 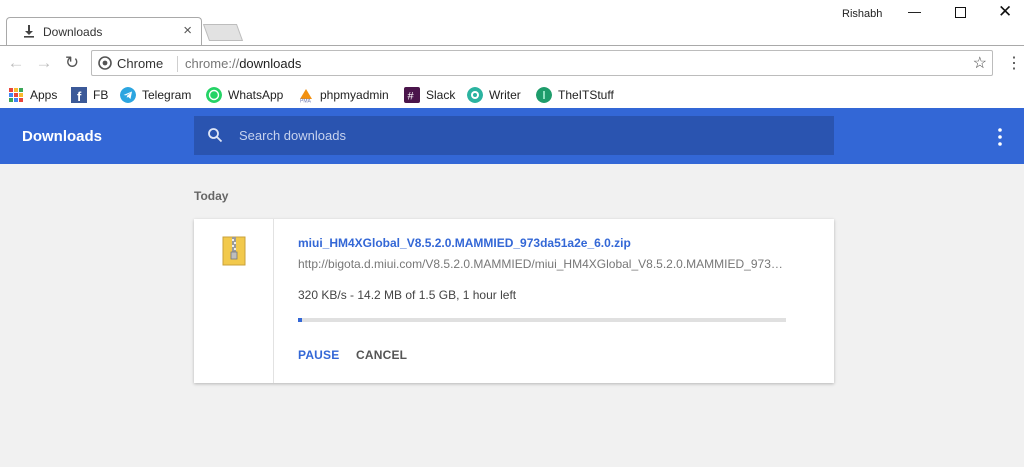 What do you see at coordinates (104, 31) in the screenshot?
I see `tab-downloads: Downloads ×` at bounding box center [104, 31].